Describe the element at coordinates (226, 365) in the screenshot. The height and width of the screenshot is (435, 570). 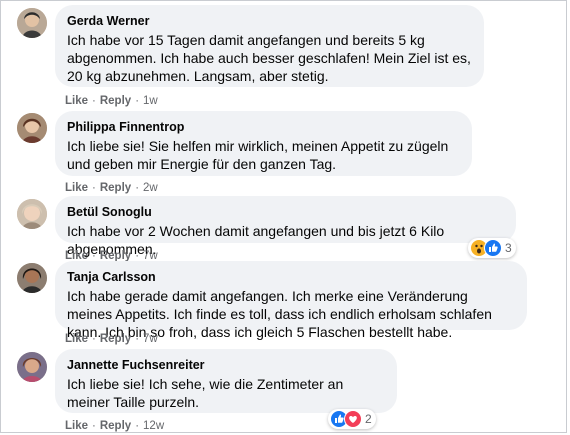
I see `comment-author: Jannette Fuchsenreiter` at that location.